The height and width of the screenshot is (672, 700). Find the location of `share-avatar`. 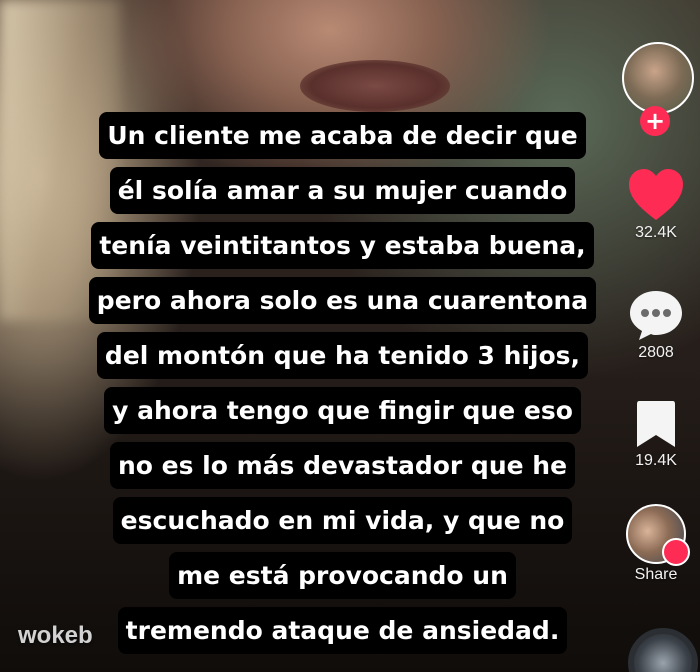

share-avatar is located at coordinates (658, 535).